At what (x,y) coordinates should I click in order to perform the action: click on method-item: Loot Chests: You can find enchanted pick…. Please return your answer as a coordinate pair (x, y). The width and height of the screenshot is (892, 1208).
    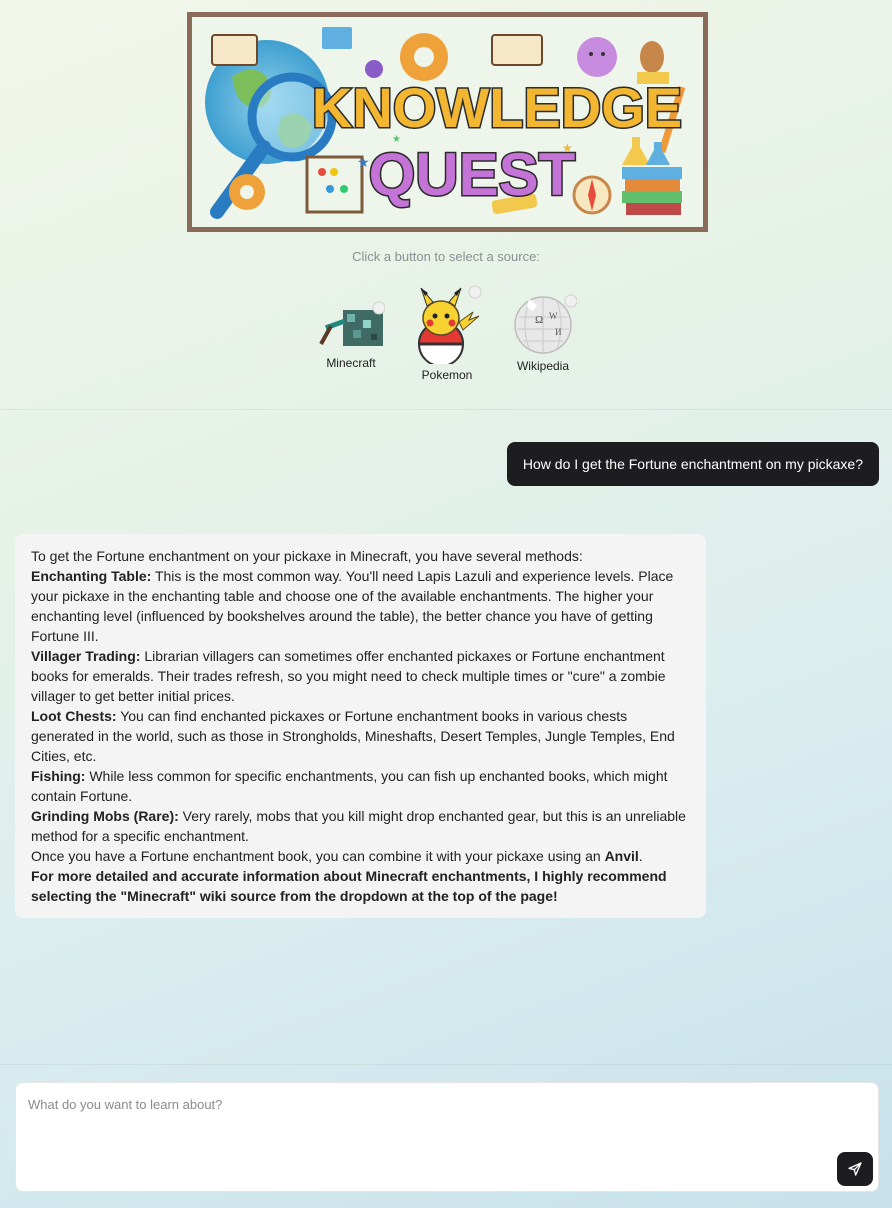
    Looking at the image, I should click on (360, 736).